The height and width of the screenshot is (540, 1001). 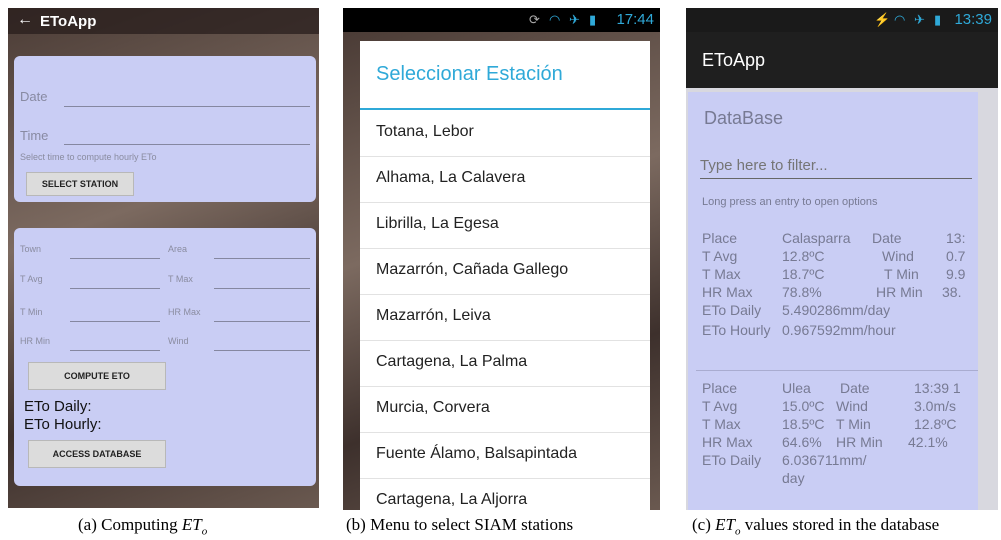 I want to click on station-label: Mazarrón, Leiva, so click(x=433, y=315).